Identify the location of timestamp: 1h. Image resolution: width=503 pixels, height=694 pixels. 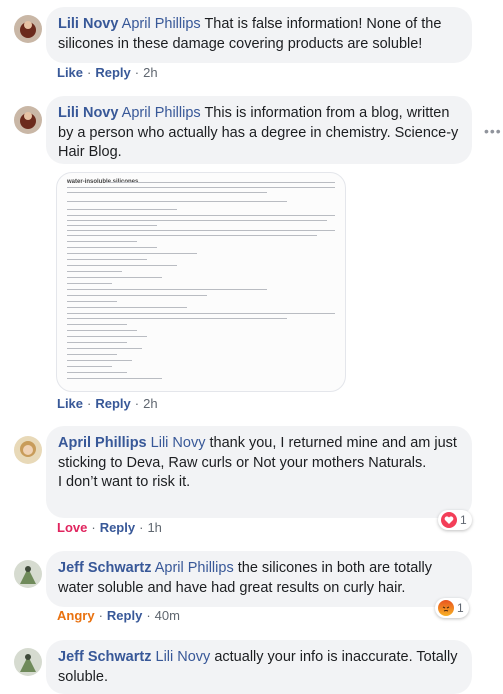
(154, 527).